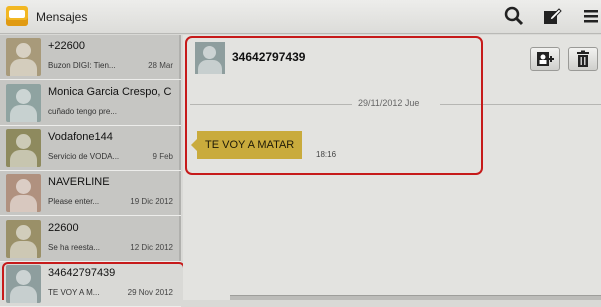 The height and width of the screenshot is (307, 601). Describe the element at coordinates (162, 156) in the screenshot. I see `thread-date: 9 Feb` at that location.